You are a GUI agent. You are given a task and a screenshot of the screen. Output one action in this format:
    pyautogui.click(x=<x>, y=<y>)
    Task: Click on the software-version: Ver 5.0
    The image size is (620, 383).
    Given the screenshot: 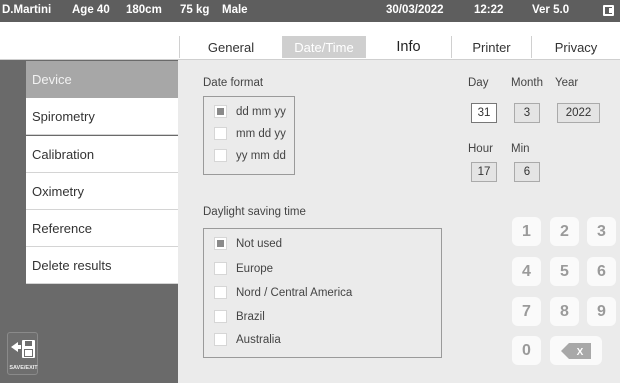 What is the action you would take?
    pyautogui.click(x=551, y=10)
    